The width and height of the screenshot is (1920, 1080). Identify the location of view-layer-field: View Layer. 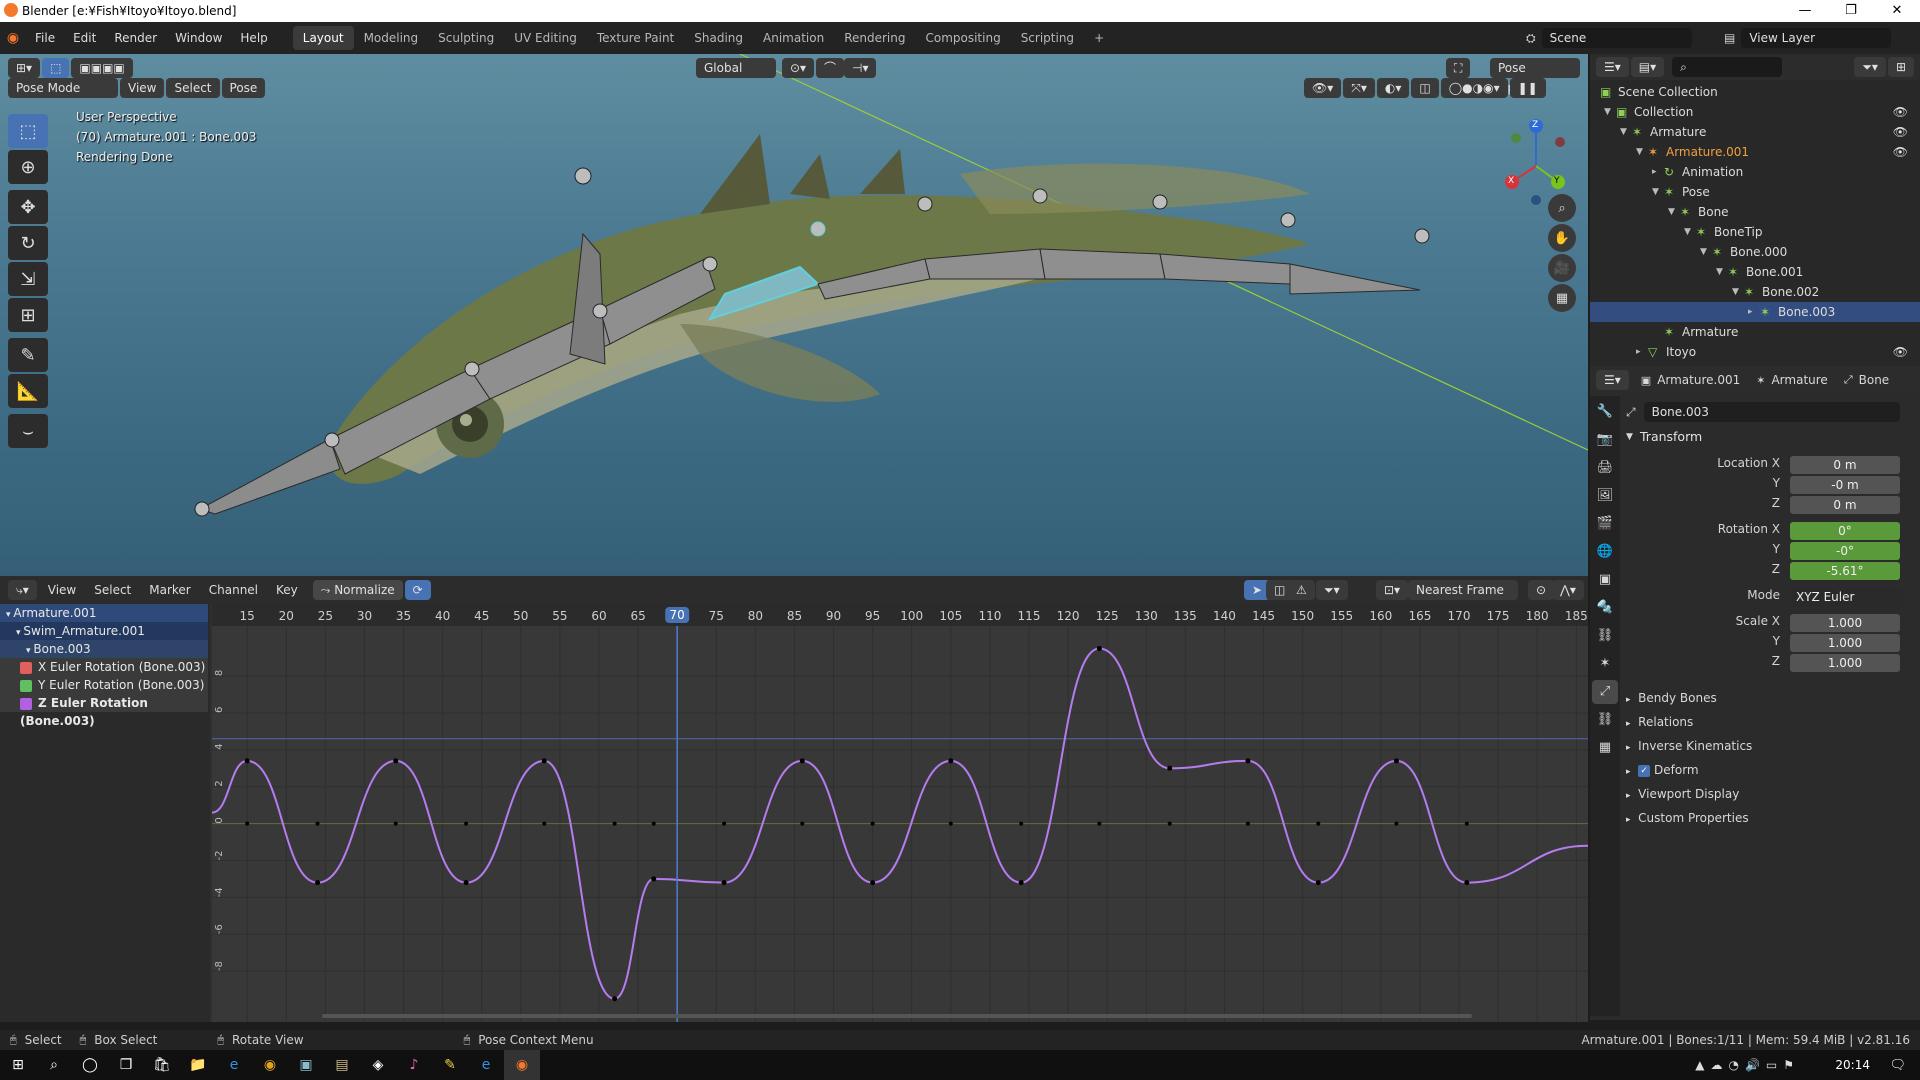
(1816, 38).